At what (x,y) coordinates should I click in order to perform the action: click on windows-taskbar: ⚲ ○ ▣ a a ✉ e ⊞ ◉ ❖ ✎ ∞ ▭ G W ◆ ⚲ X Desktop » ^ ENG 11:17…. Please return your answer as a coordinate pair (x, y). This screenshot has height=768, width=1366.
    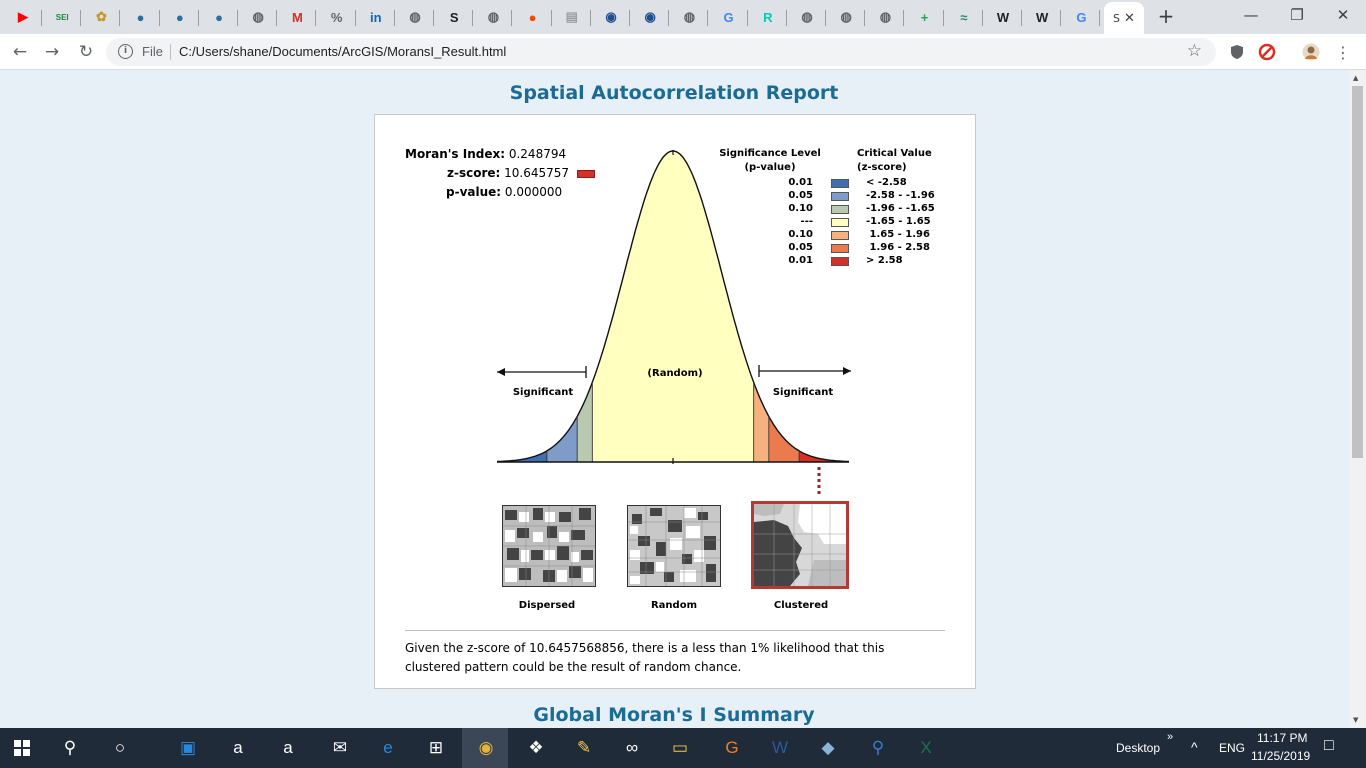
    Looking at the image, I should click on (683, 748).